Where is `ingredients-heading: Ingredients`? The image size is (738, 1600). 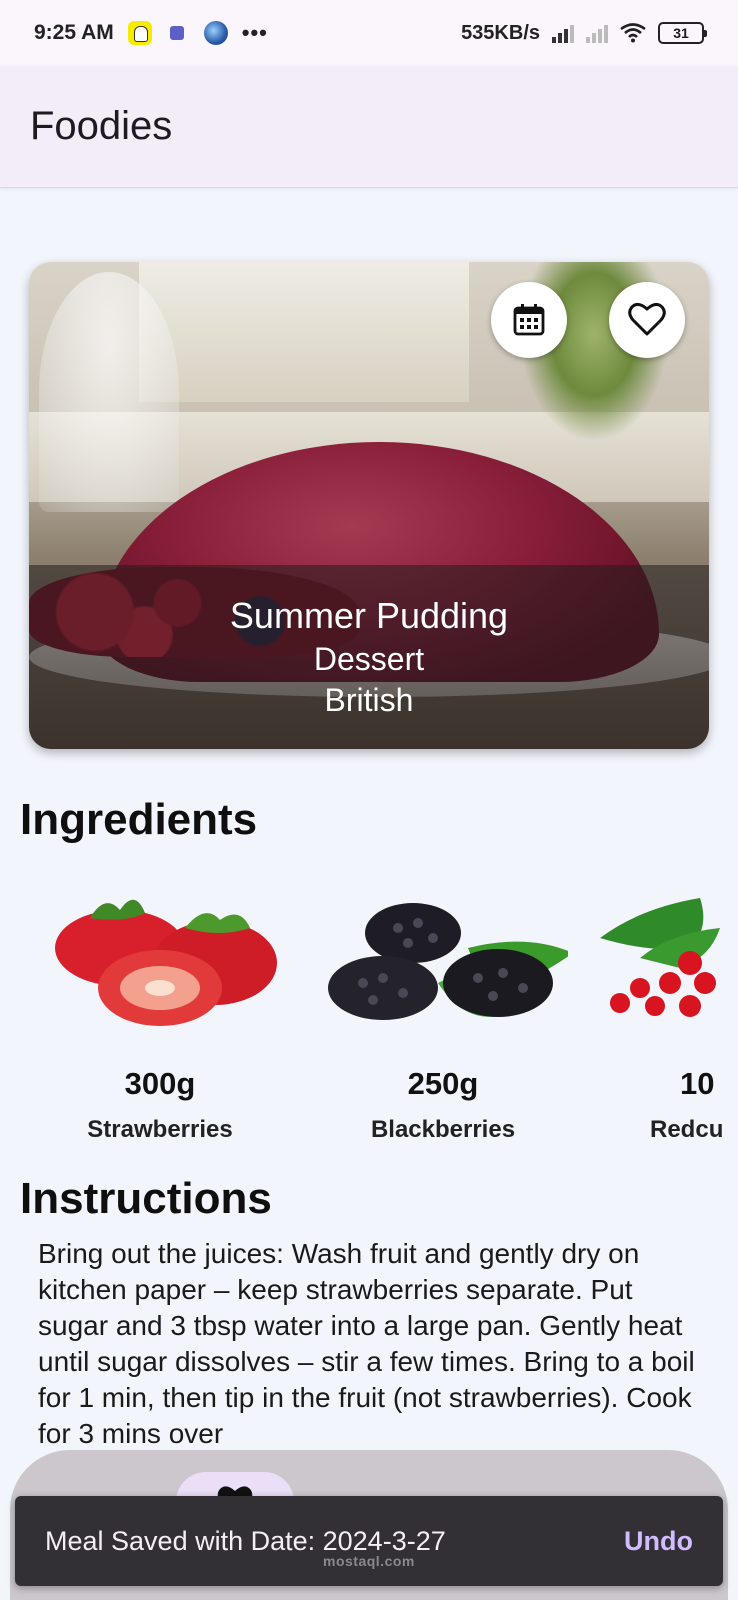
ingredients-heading: Ingredients is located at coordinates (139, 819).